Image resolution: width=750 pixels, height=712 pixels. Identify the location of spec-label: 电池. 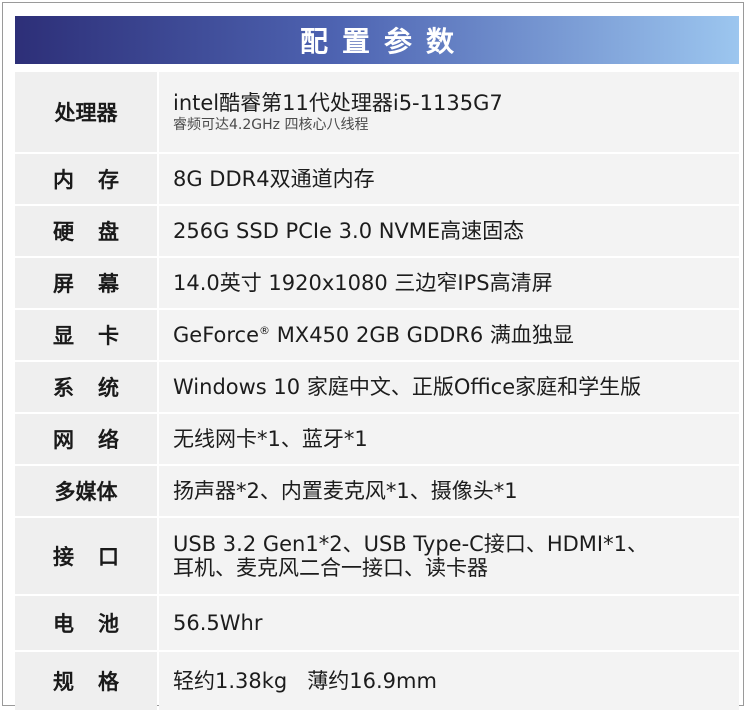
(86, 623).